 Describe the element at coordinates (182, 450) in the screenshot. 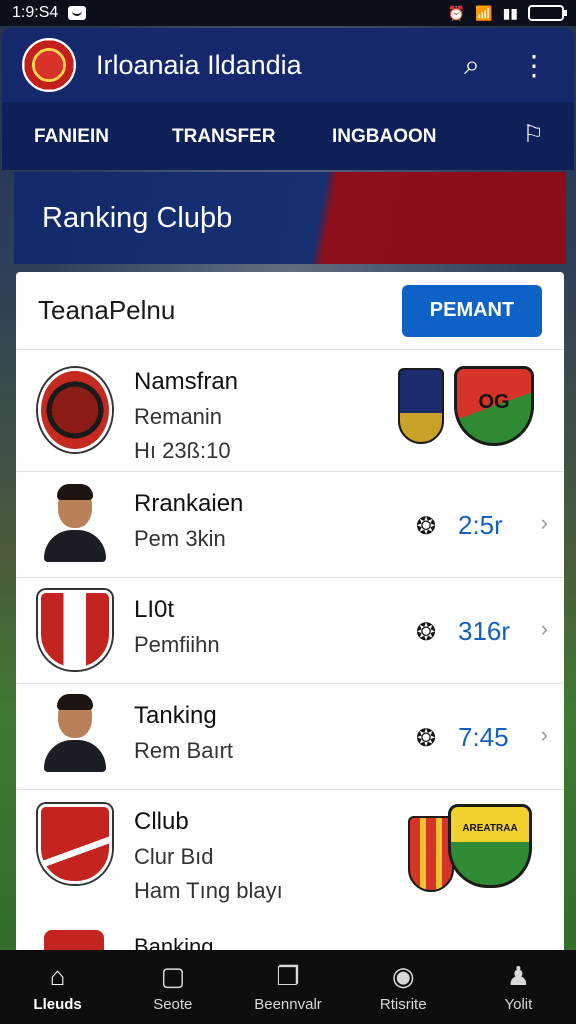

I see `row-meta: Hı 23ß:10` at that location.